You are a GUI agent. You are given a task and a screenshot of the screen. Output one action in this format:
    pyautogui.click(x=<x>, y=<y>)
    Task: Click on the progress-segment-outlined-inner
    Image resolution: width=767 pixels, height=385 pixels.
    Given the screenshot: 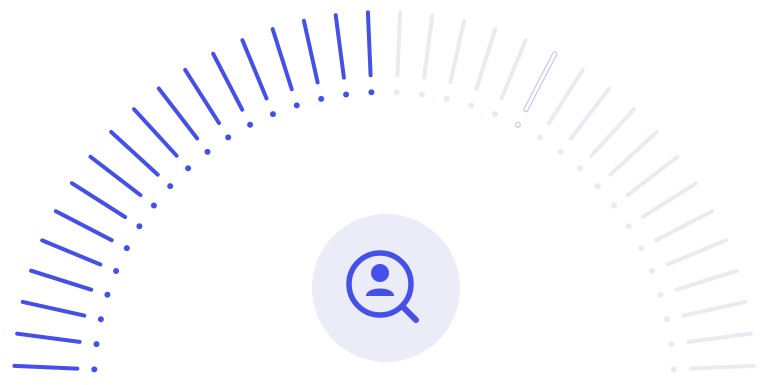 What is the action you would take?
    pyautogui.click(x=540, y=82)
    